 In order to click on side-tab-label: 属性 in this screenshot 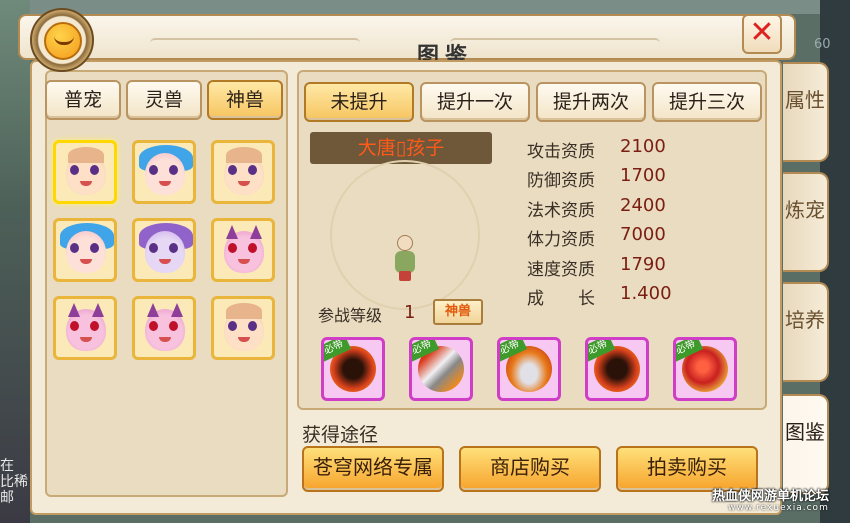, I will do `click(805, 100)`.